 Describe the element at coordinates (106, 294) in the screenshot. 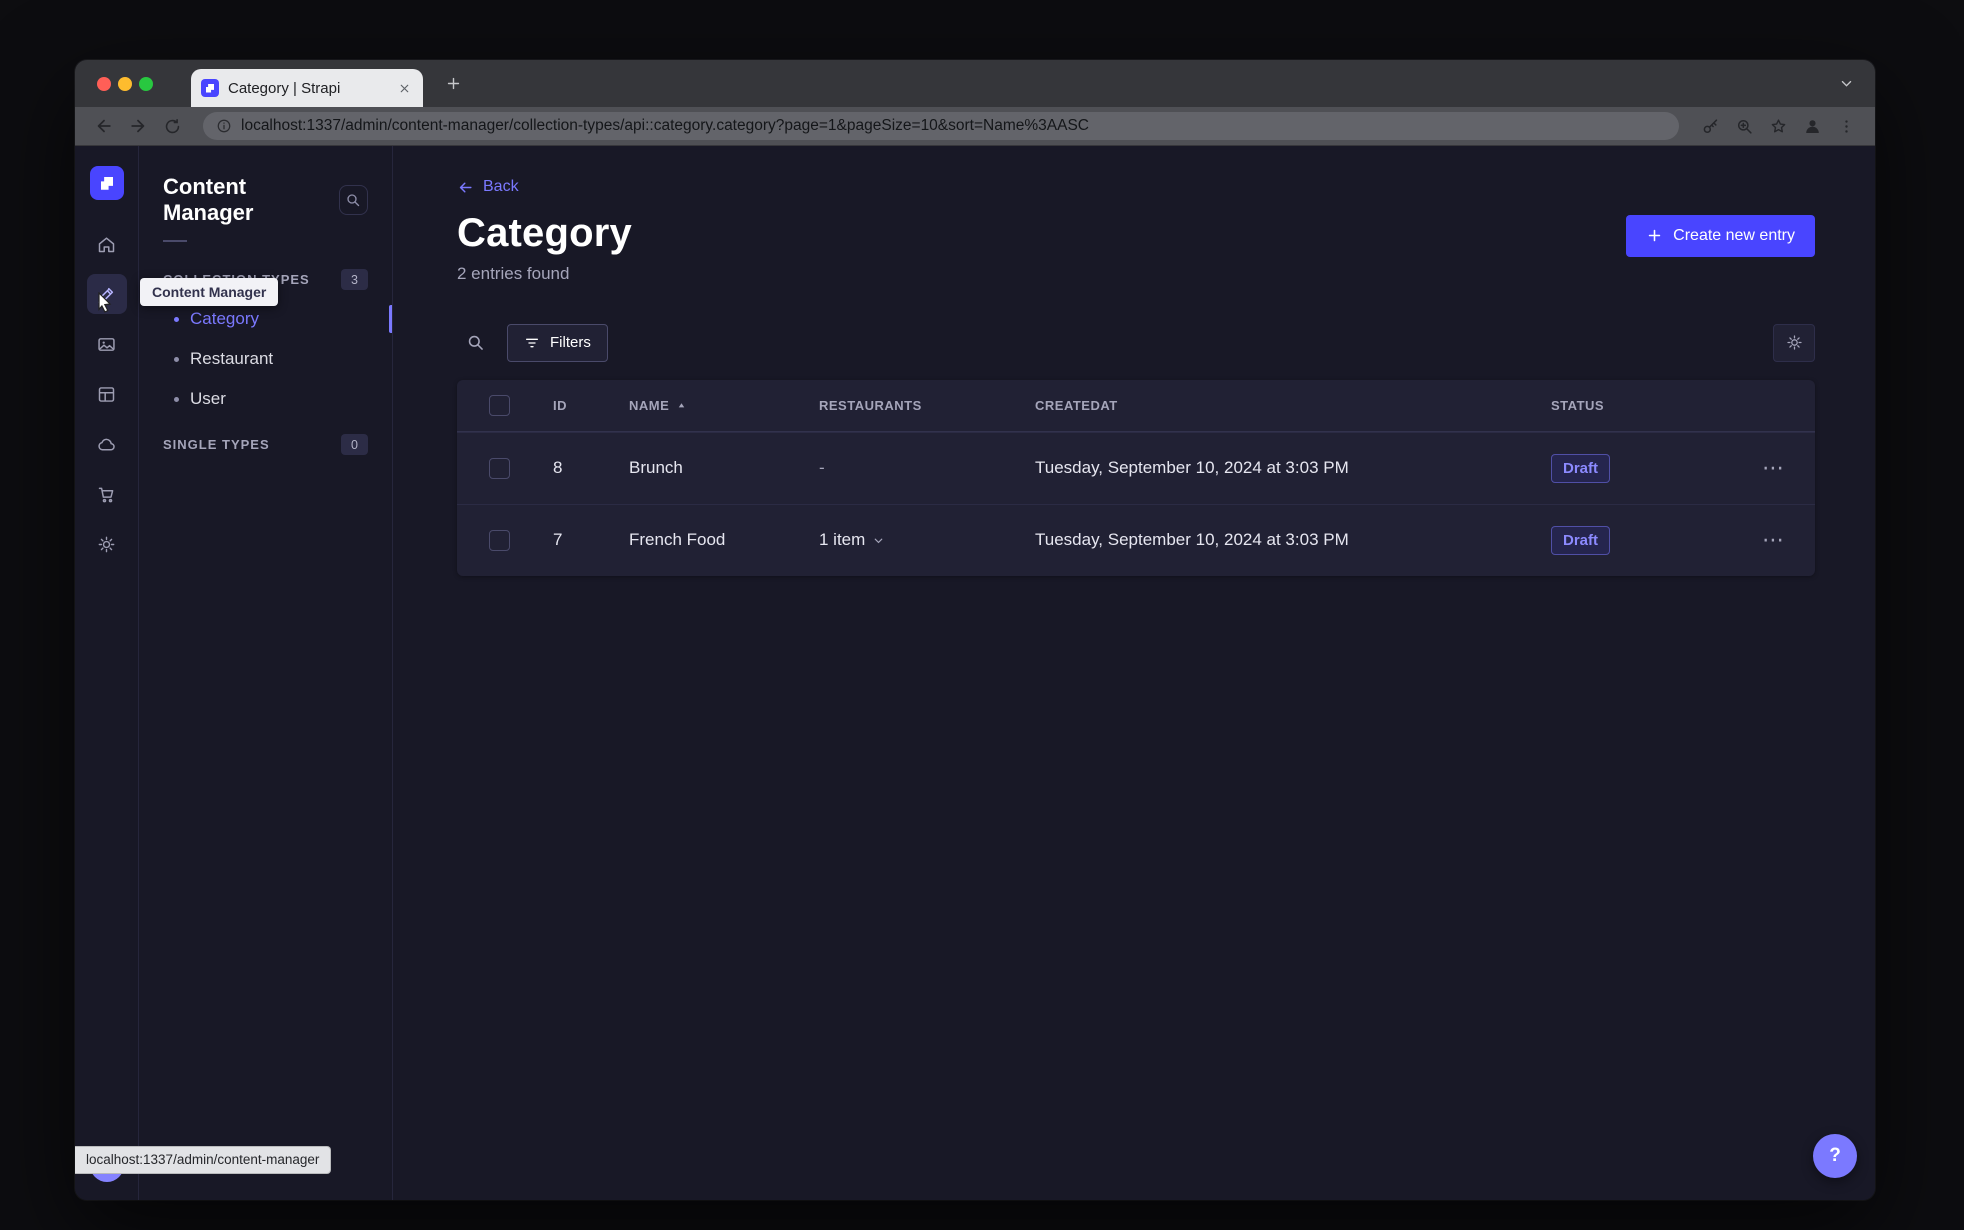

I see `rail-item-content-manager` at that location.